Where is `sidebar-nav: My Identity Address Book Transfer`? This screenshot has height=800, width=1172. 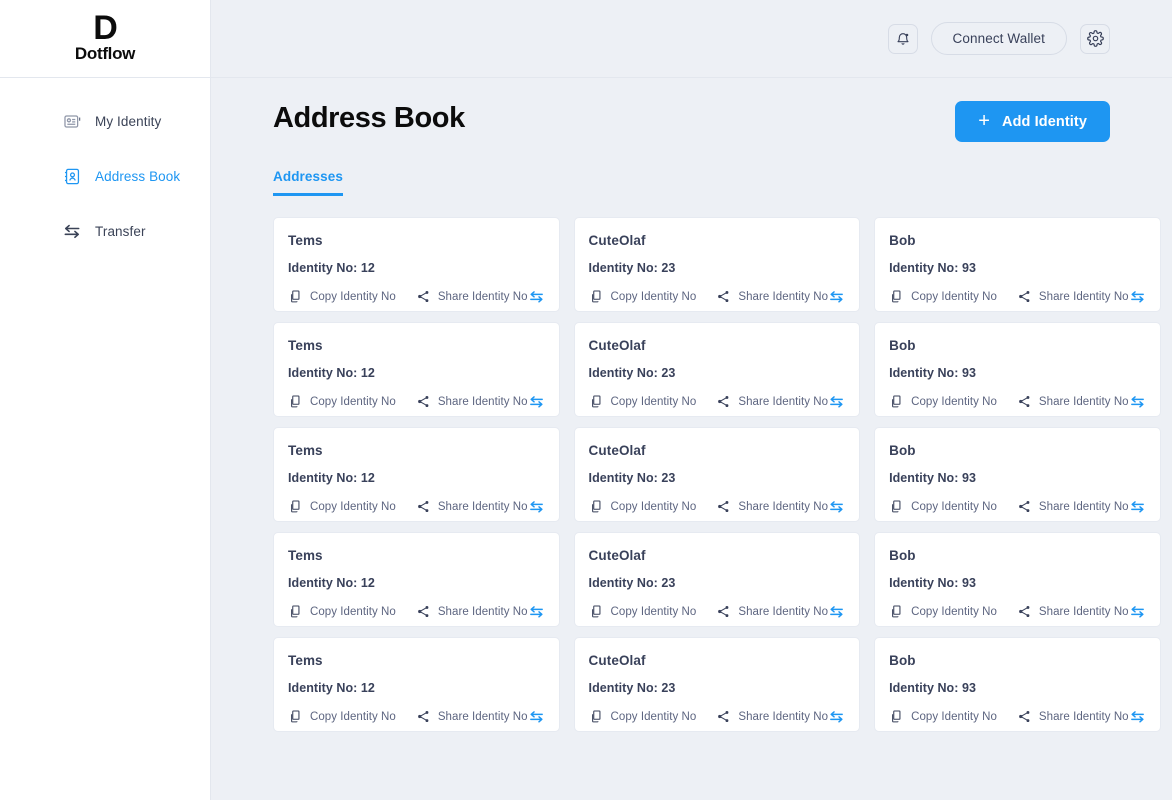 sidebar-nav: My Identity Address Book Transfer is located at coordinates (105, 173).